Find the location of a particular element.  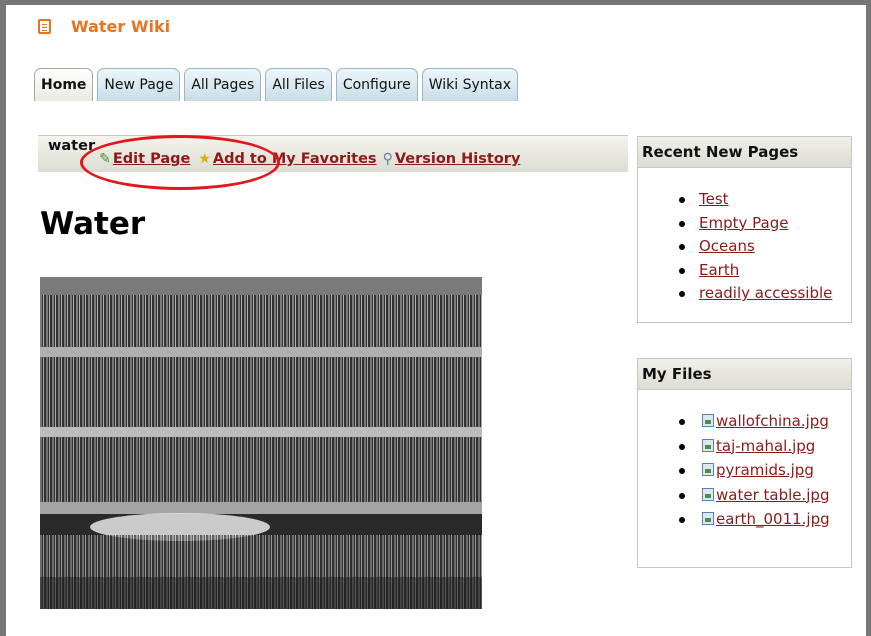

tab-configure: Configure is located at coordinates (376, 84).